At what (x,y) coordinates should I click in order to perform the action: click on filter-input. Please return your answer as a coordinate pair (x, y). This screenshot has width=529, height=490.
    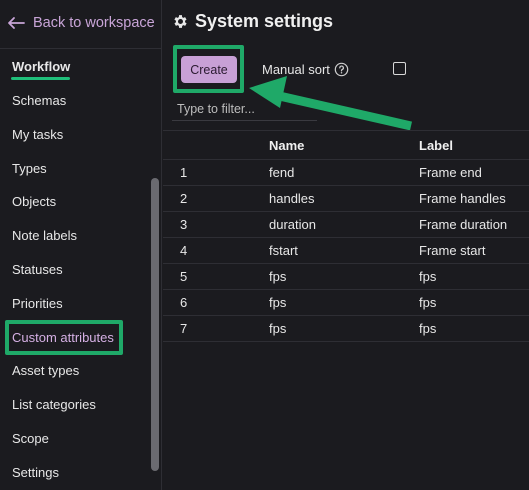
    Looking at the image, I should click on (244, 109).